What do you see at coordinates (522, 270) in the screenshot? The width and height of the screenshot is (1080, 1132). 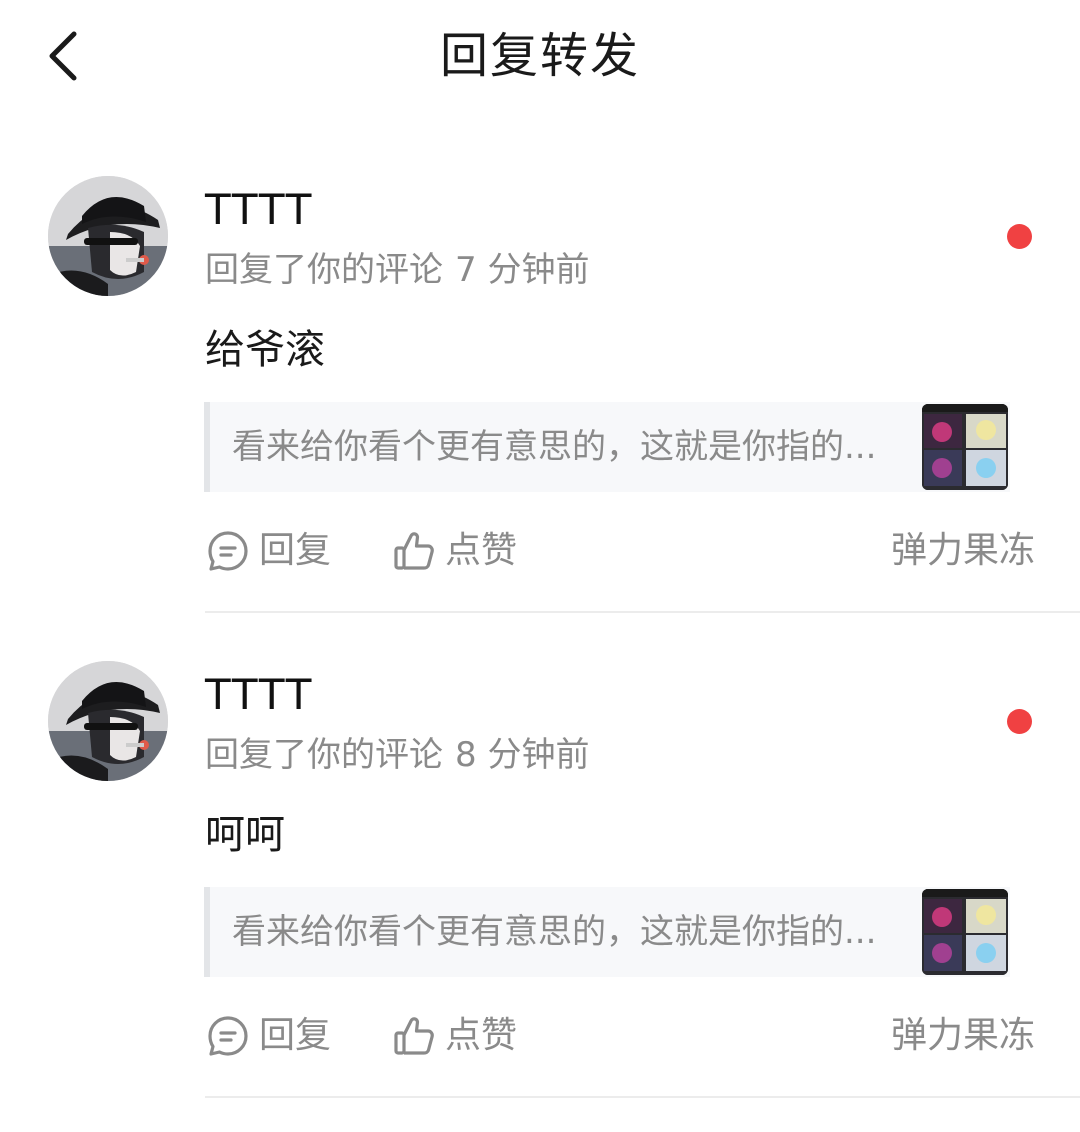 I see `timestamp: 7 分钟前` at bounding box center [522, 270].